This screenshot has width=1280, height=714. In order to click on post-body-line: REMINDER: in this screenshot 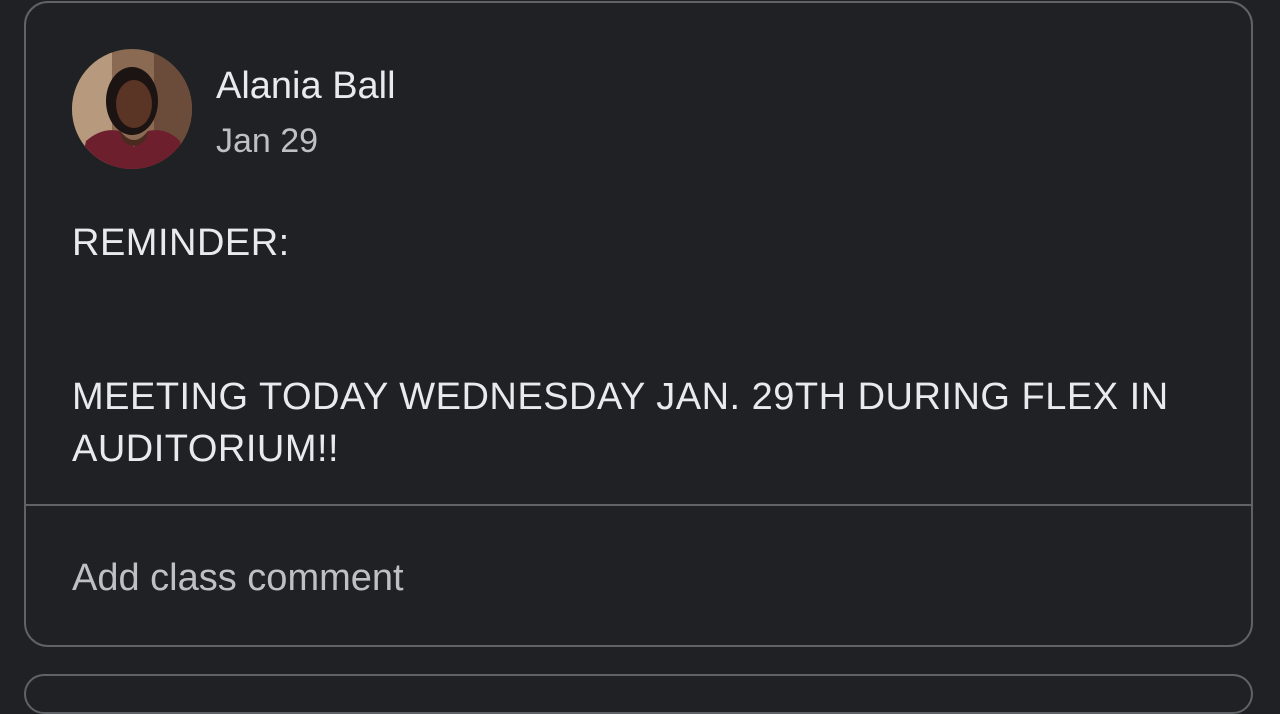, I will do `click(181, 243)`.